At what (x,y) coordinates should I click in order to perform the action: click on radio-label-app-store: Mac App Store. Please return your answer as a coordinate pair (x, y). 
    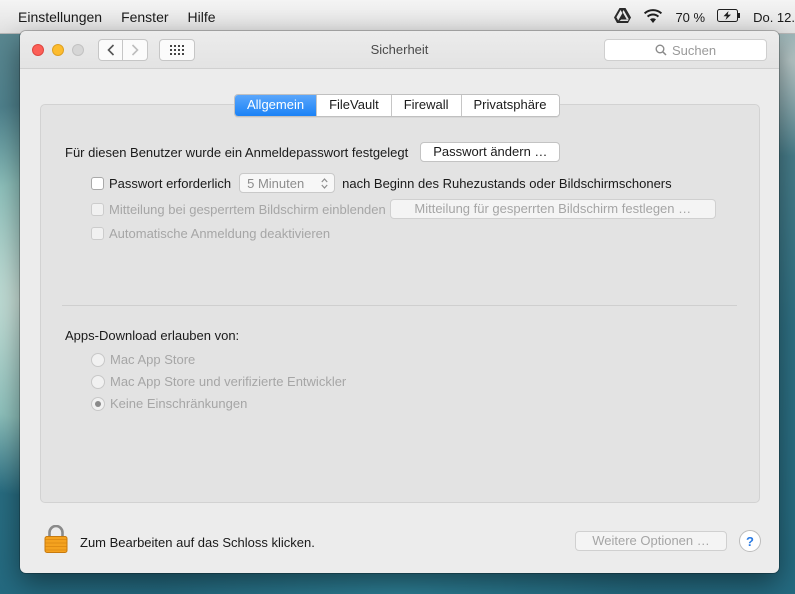
    Looking at the image, I should click on (153, 359).